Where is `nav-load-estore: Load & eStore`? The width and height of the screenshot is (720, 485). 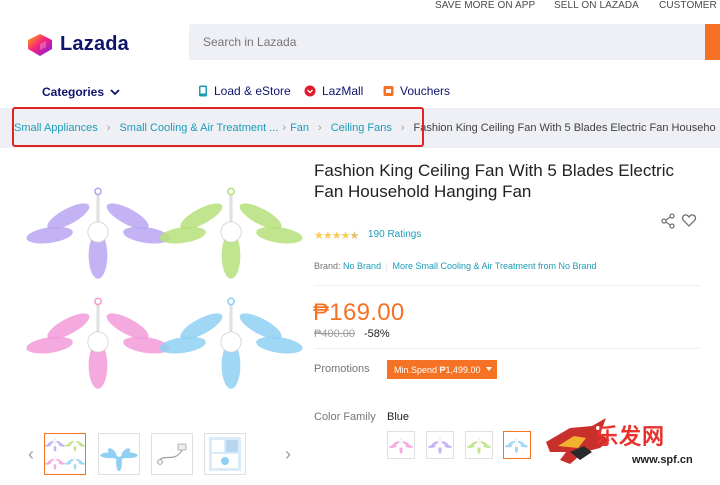
nav-load-estore: Load & eStore is located at coordinates (244, 91).